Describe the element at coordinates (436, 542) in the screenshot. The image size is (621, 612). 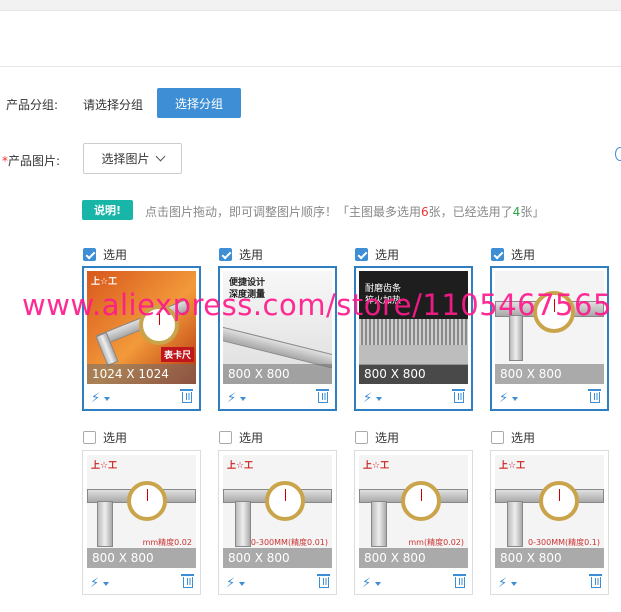
I see `image-overlay-text: mm(精度0.02)` at that location.